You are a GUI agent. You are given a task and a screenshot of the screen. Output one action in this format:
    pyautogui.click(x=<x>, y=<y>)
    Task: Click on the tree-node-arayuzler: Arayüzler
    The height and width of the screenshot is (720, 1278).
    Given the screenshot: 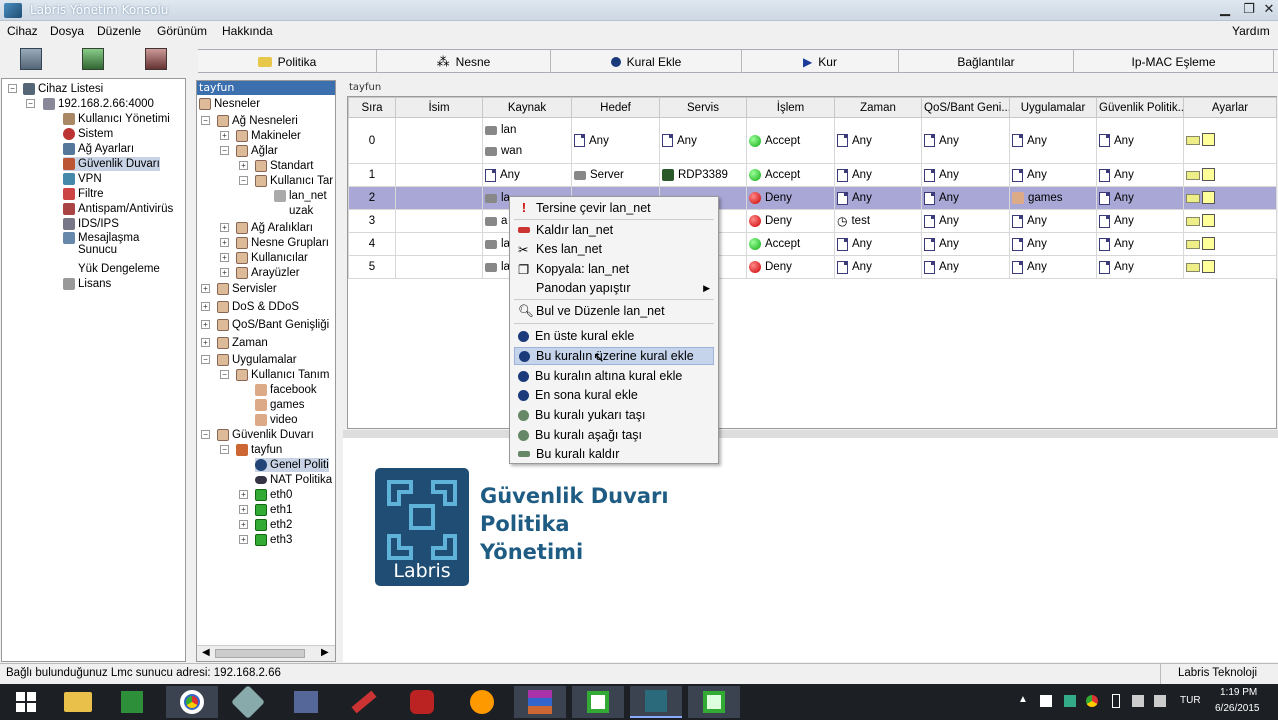 What is the action you would take?
    pyautogui.click(x=268, y=273)
    